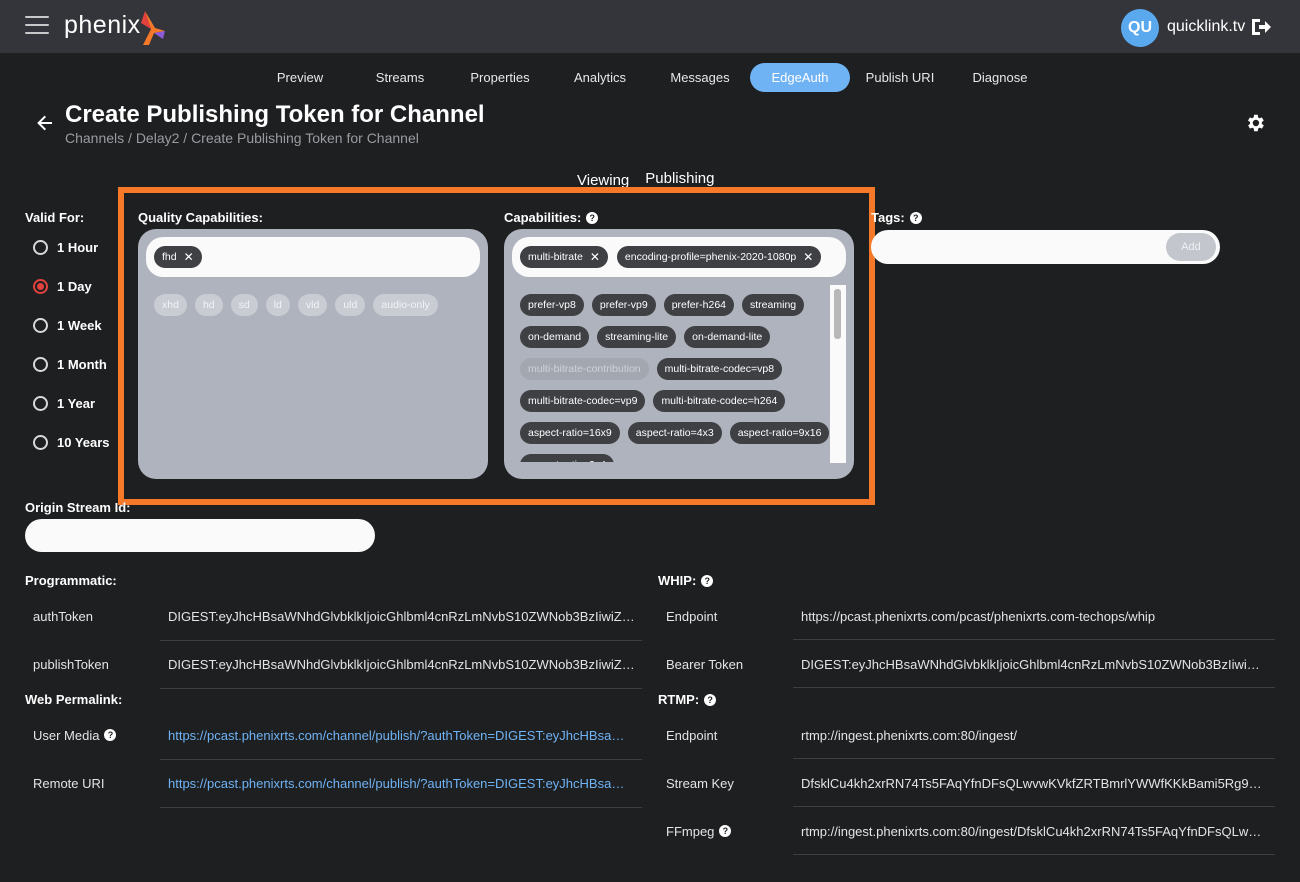 The image size is (1300, 882). I want to click on whip-label: WHIP:?, so click(686, 580).